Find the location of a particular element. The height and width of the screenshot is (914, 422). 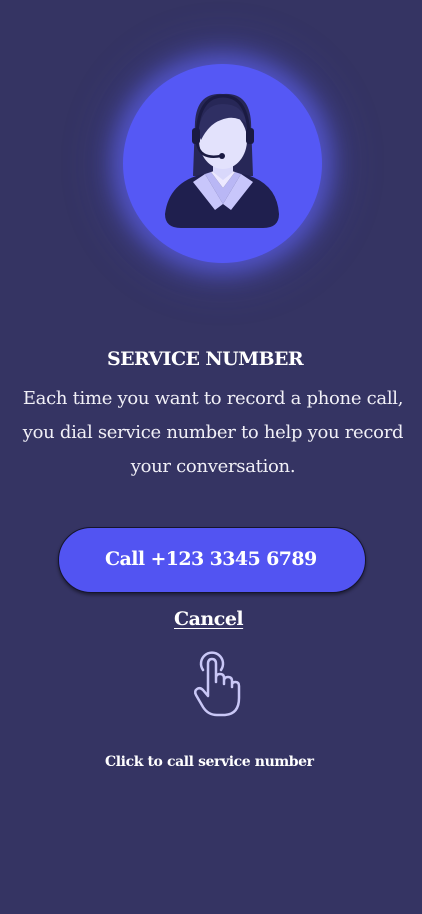

service-number-title: SERVICE NUMBER is located at coordinates (205, 359).